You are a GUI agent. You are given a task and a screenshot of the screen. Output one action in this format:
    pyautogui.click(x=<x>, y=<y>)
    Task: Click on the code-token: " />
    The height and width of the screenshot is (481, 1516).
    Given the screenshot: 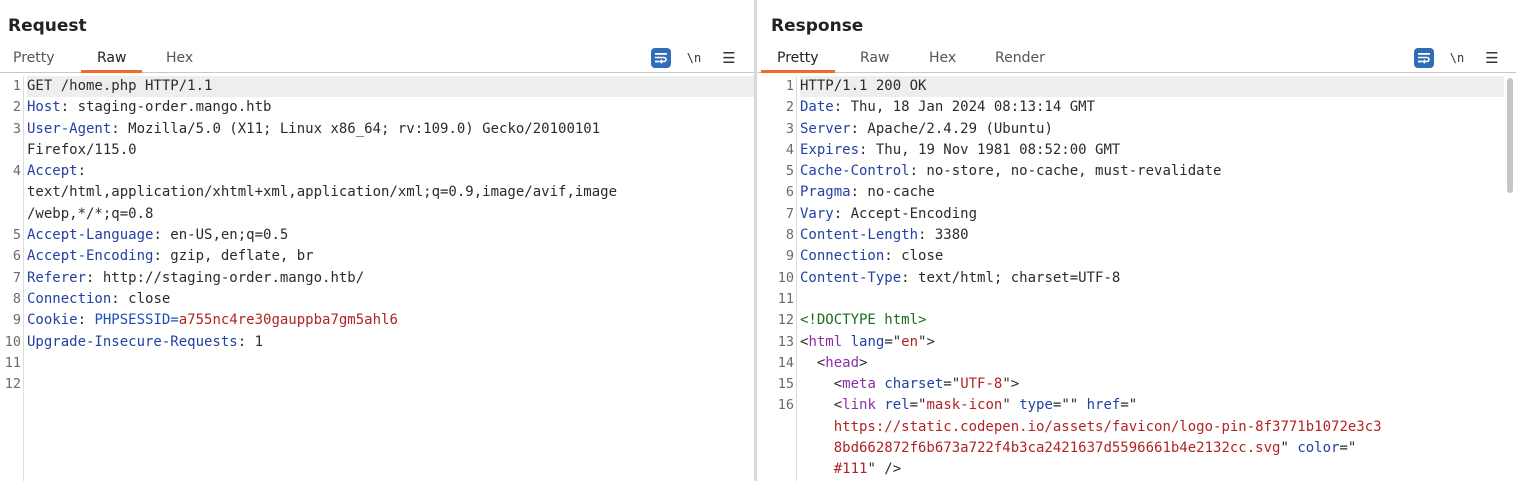 What is the action you would take?
    pyautogui.click(x=884, y=469)
    